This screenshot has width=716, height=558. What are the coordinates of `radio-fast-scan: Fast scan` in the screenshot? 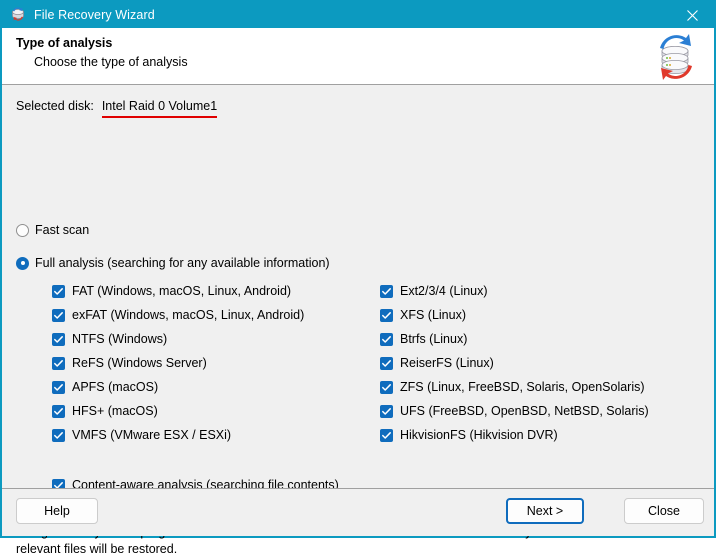 It's located at (52, 230).